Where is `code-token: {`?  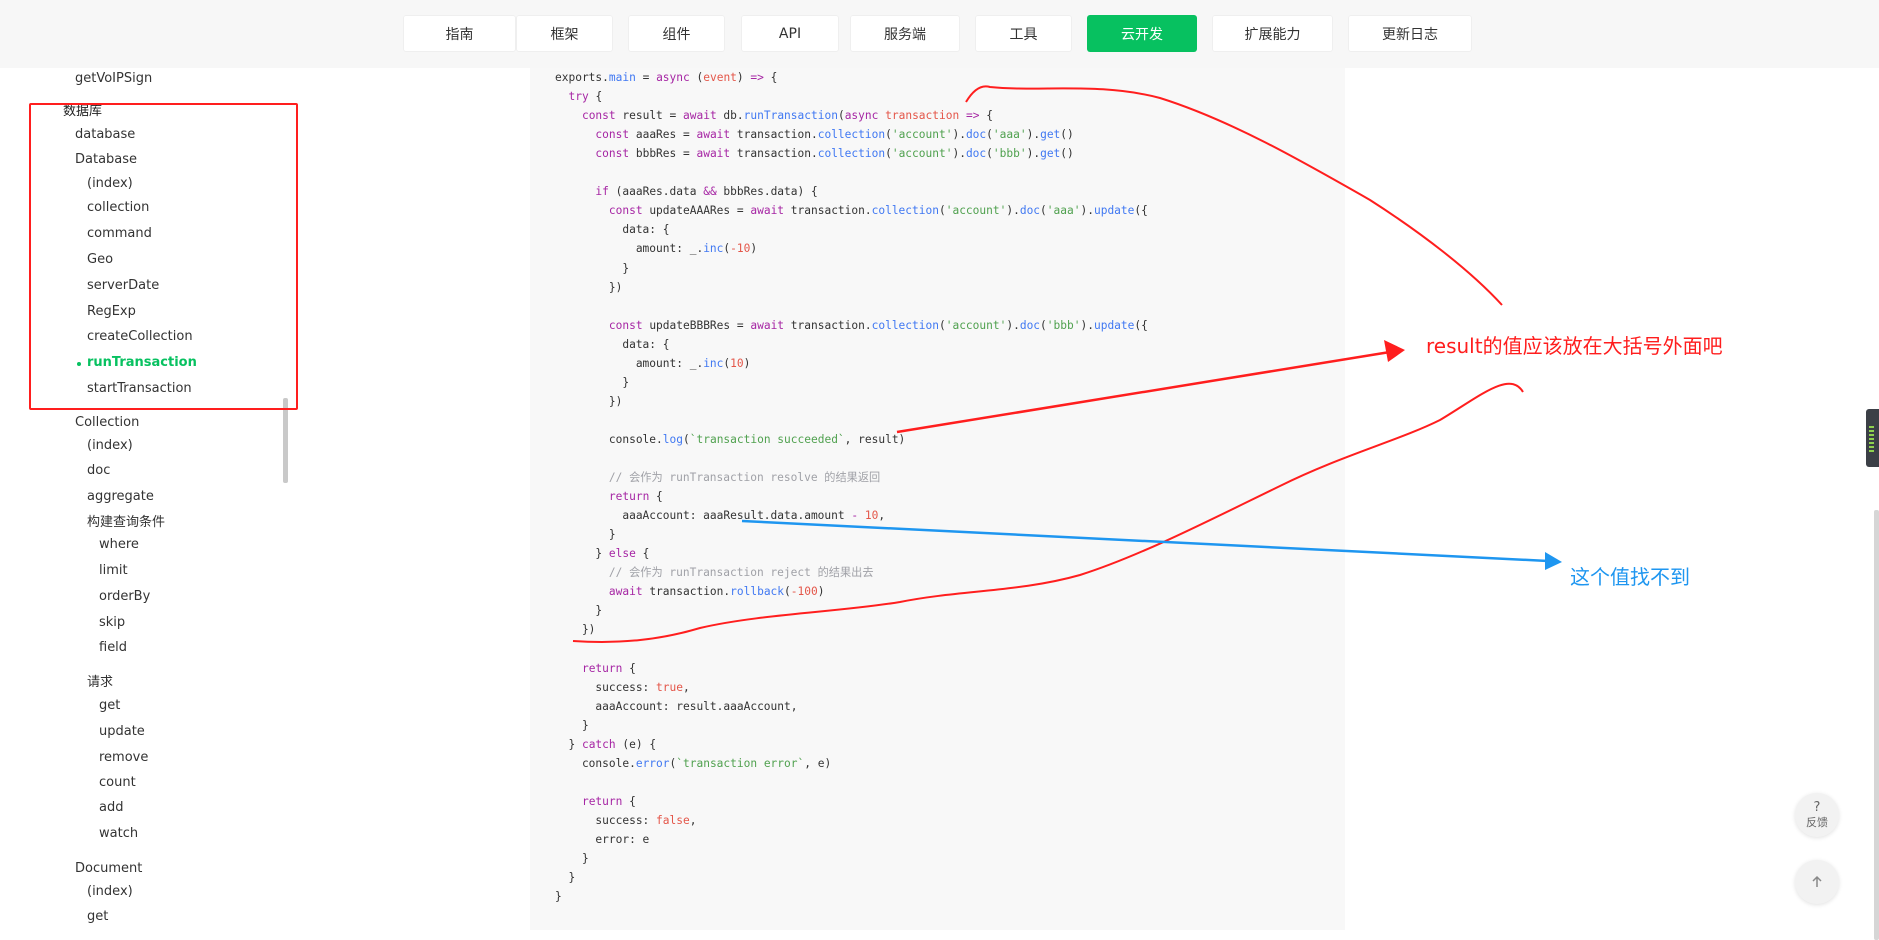
code-token: { is located at coordinates (770, 77).